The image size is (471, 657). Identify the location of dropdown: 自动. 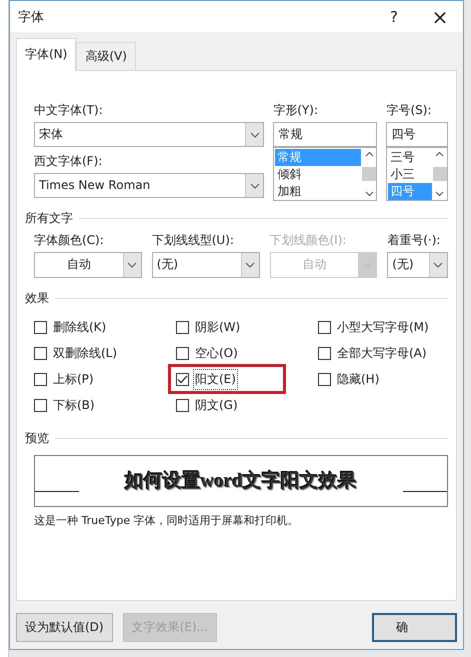
(88, 265).